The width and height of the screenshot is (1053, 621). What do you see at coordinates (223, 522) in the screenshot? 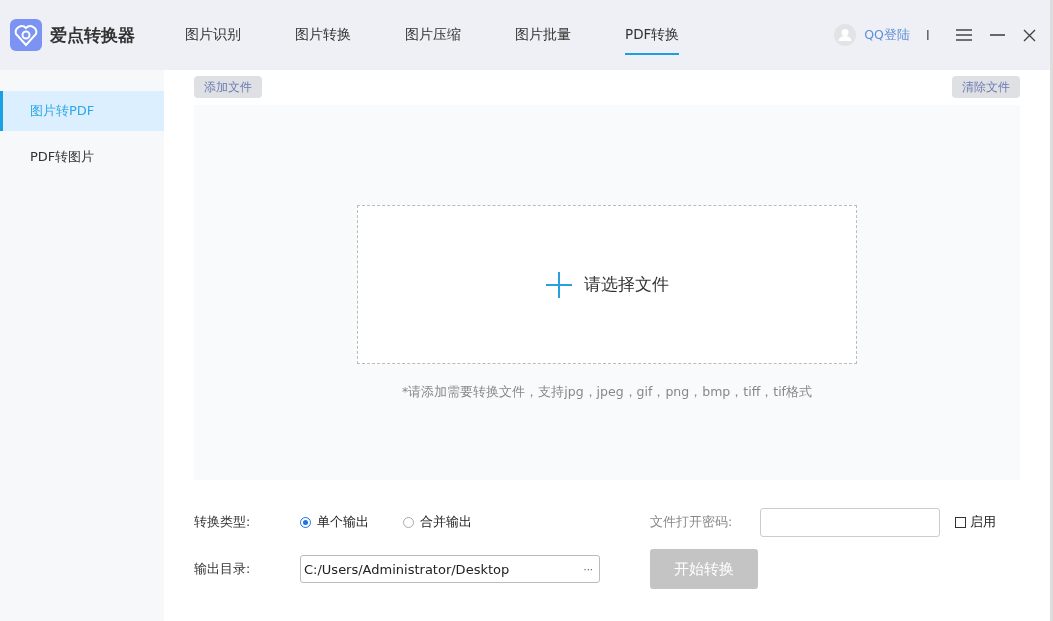
I see `type-label: 转换类型:` at bounding box center [223, 522].